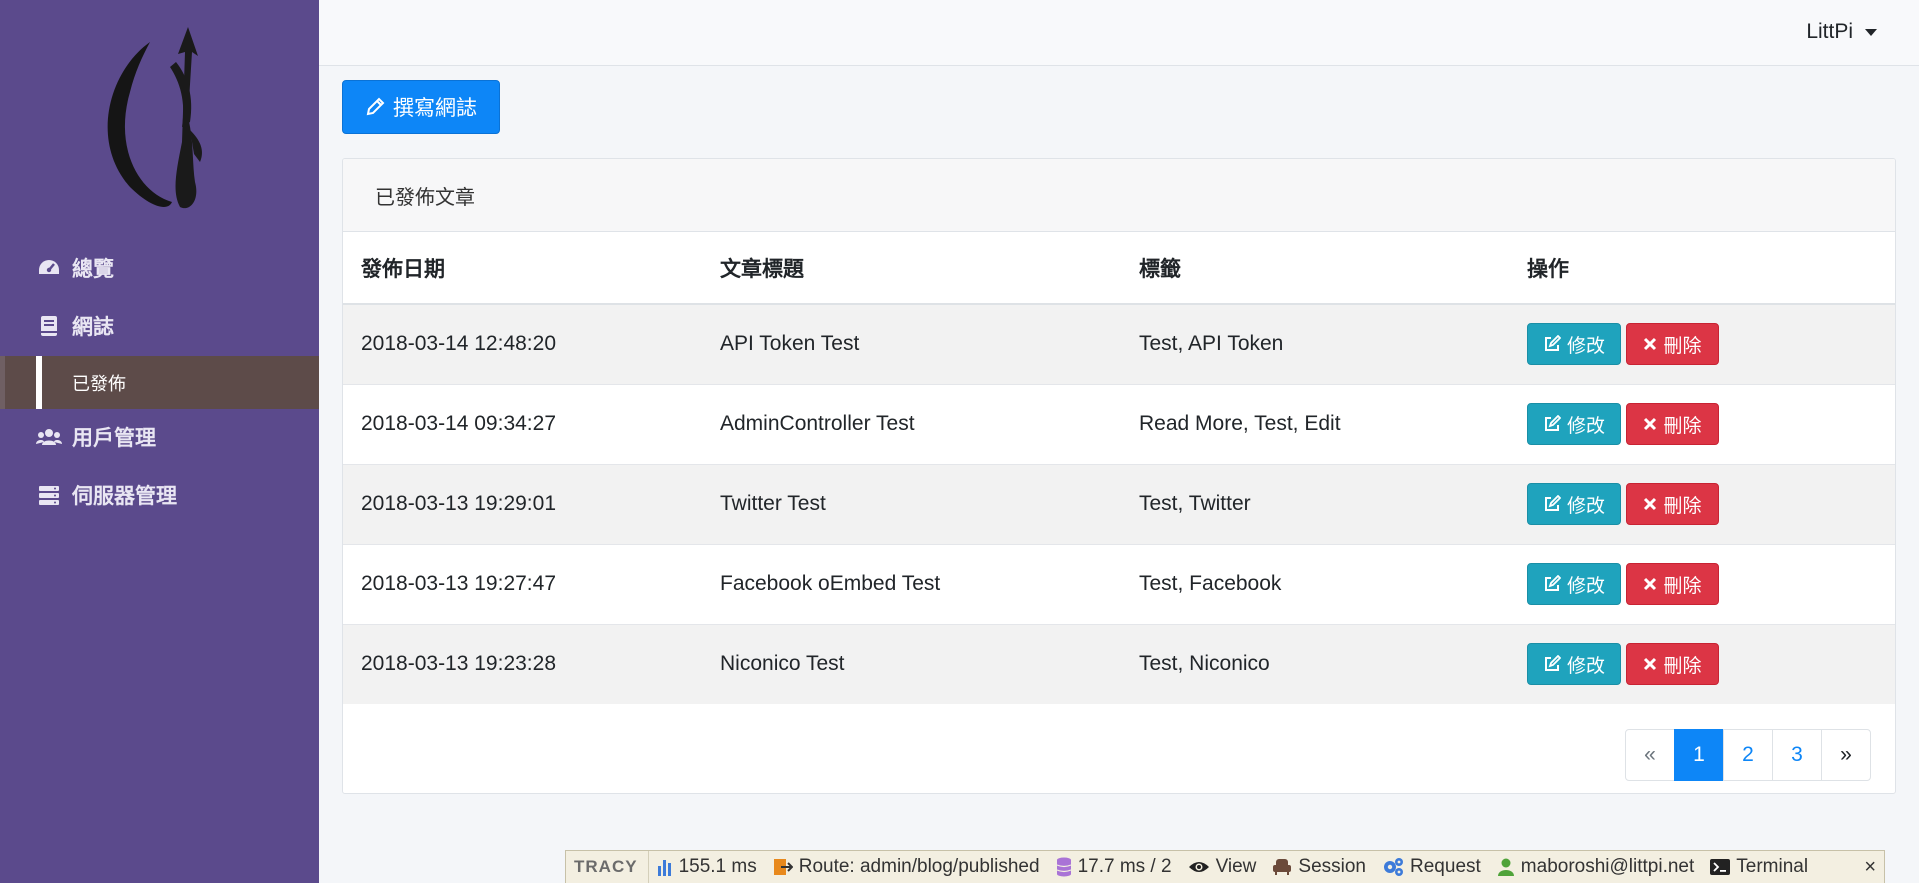 The image size is (1919, 883). What do you see at coordinates (1607, 866) in the screenshot?
I see `tracy-user-value: maboroshi@littpi.net` at bounding box center [1607, 866].